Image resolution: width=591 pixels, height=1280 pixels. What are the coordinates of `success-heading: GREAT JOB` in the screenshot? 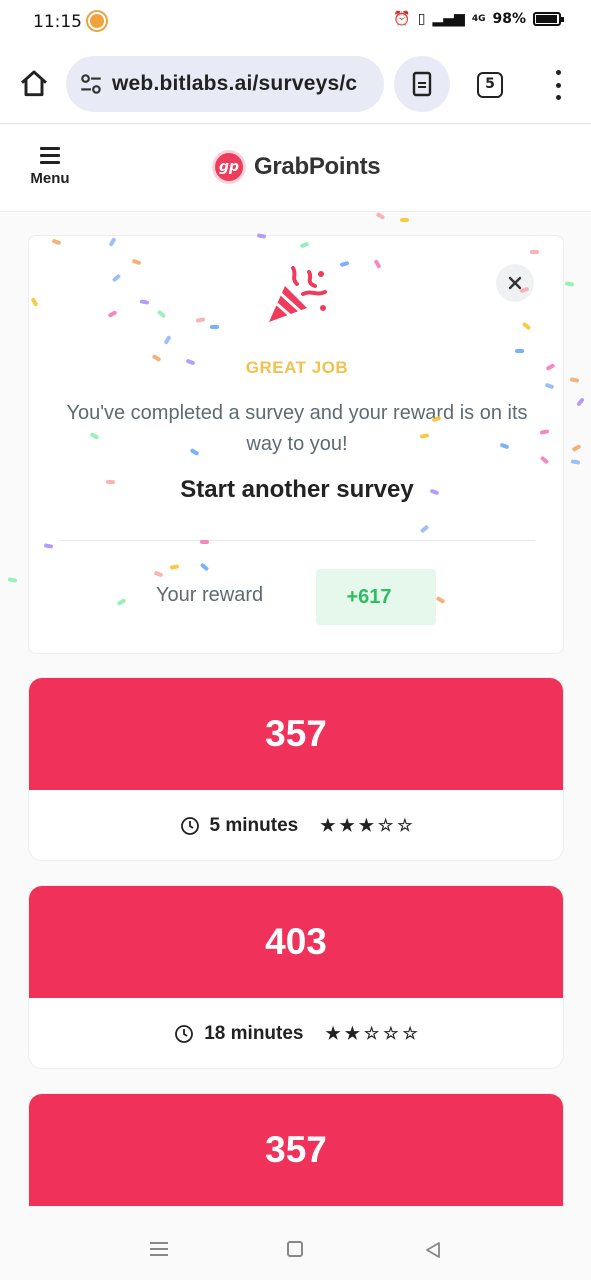 It's located at (297, 367).